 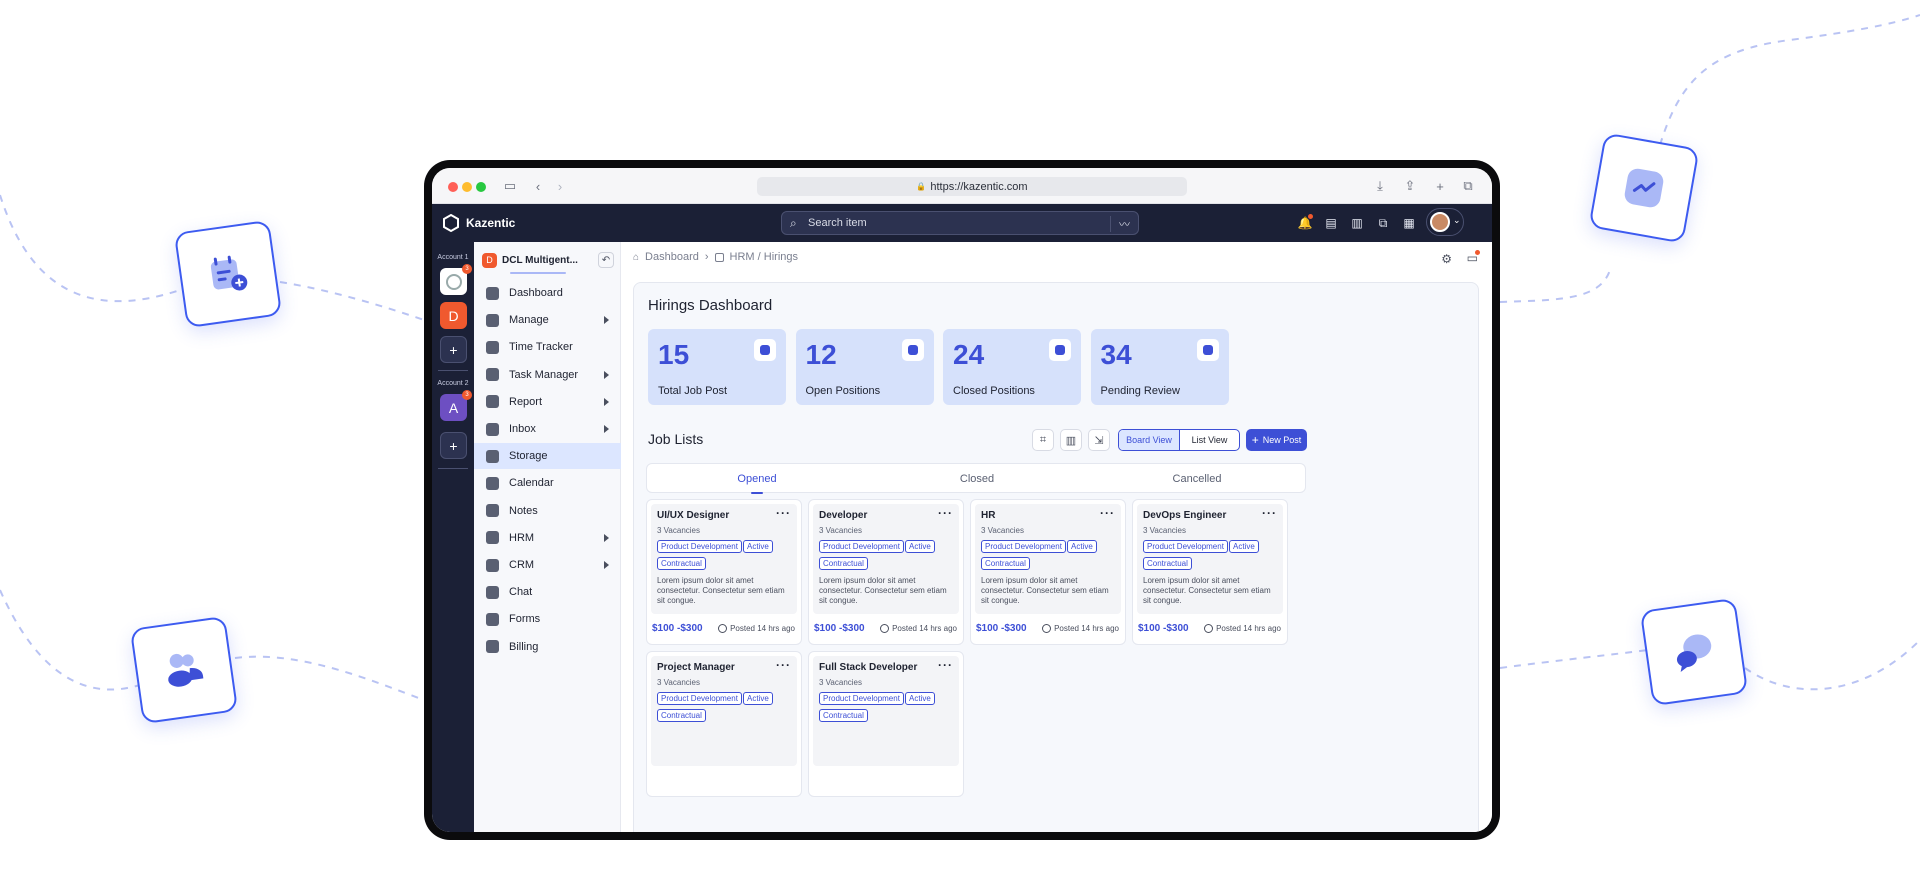 I want to click on sidebar-item-task-manager: Task Manager, so click(x=547, y=375).